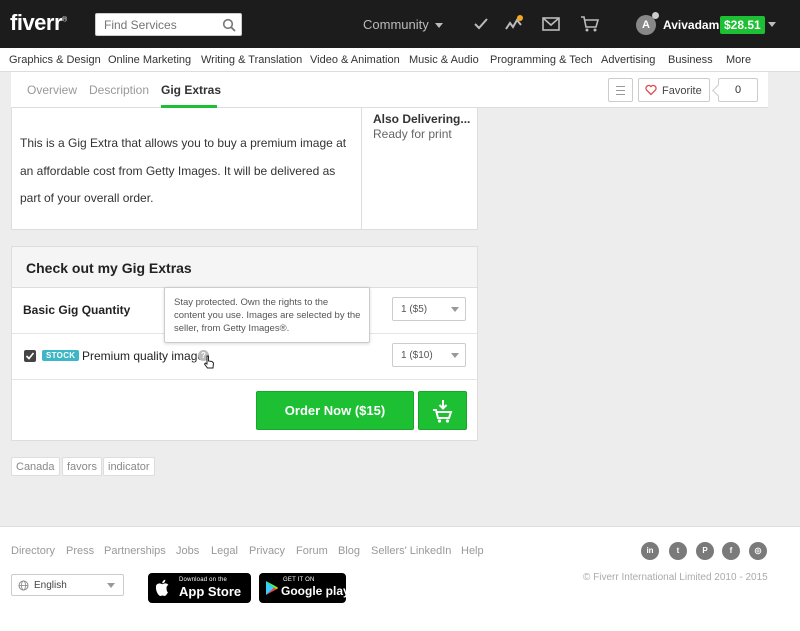  I want to click on search-box, so click(168, 24).